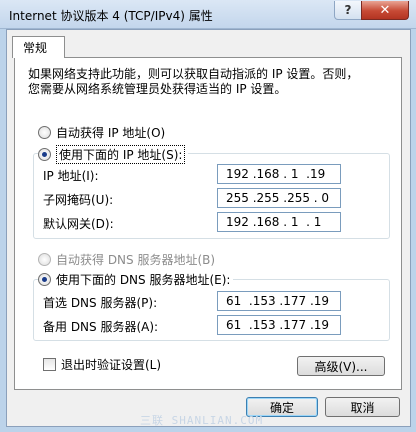 The image size is (416, 432). What do you see at coordinates (111, 133) in the screenshot?
I see `radio-auto-ip-label: 自动获得 IP 地址(O)` at bounding box center [111, 133].